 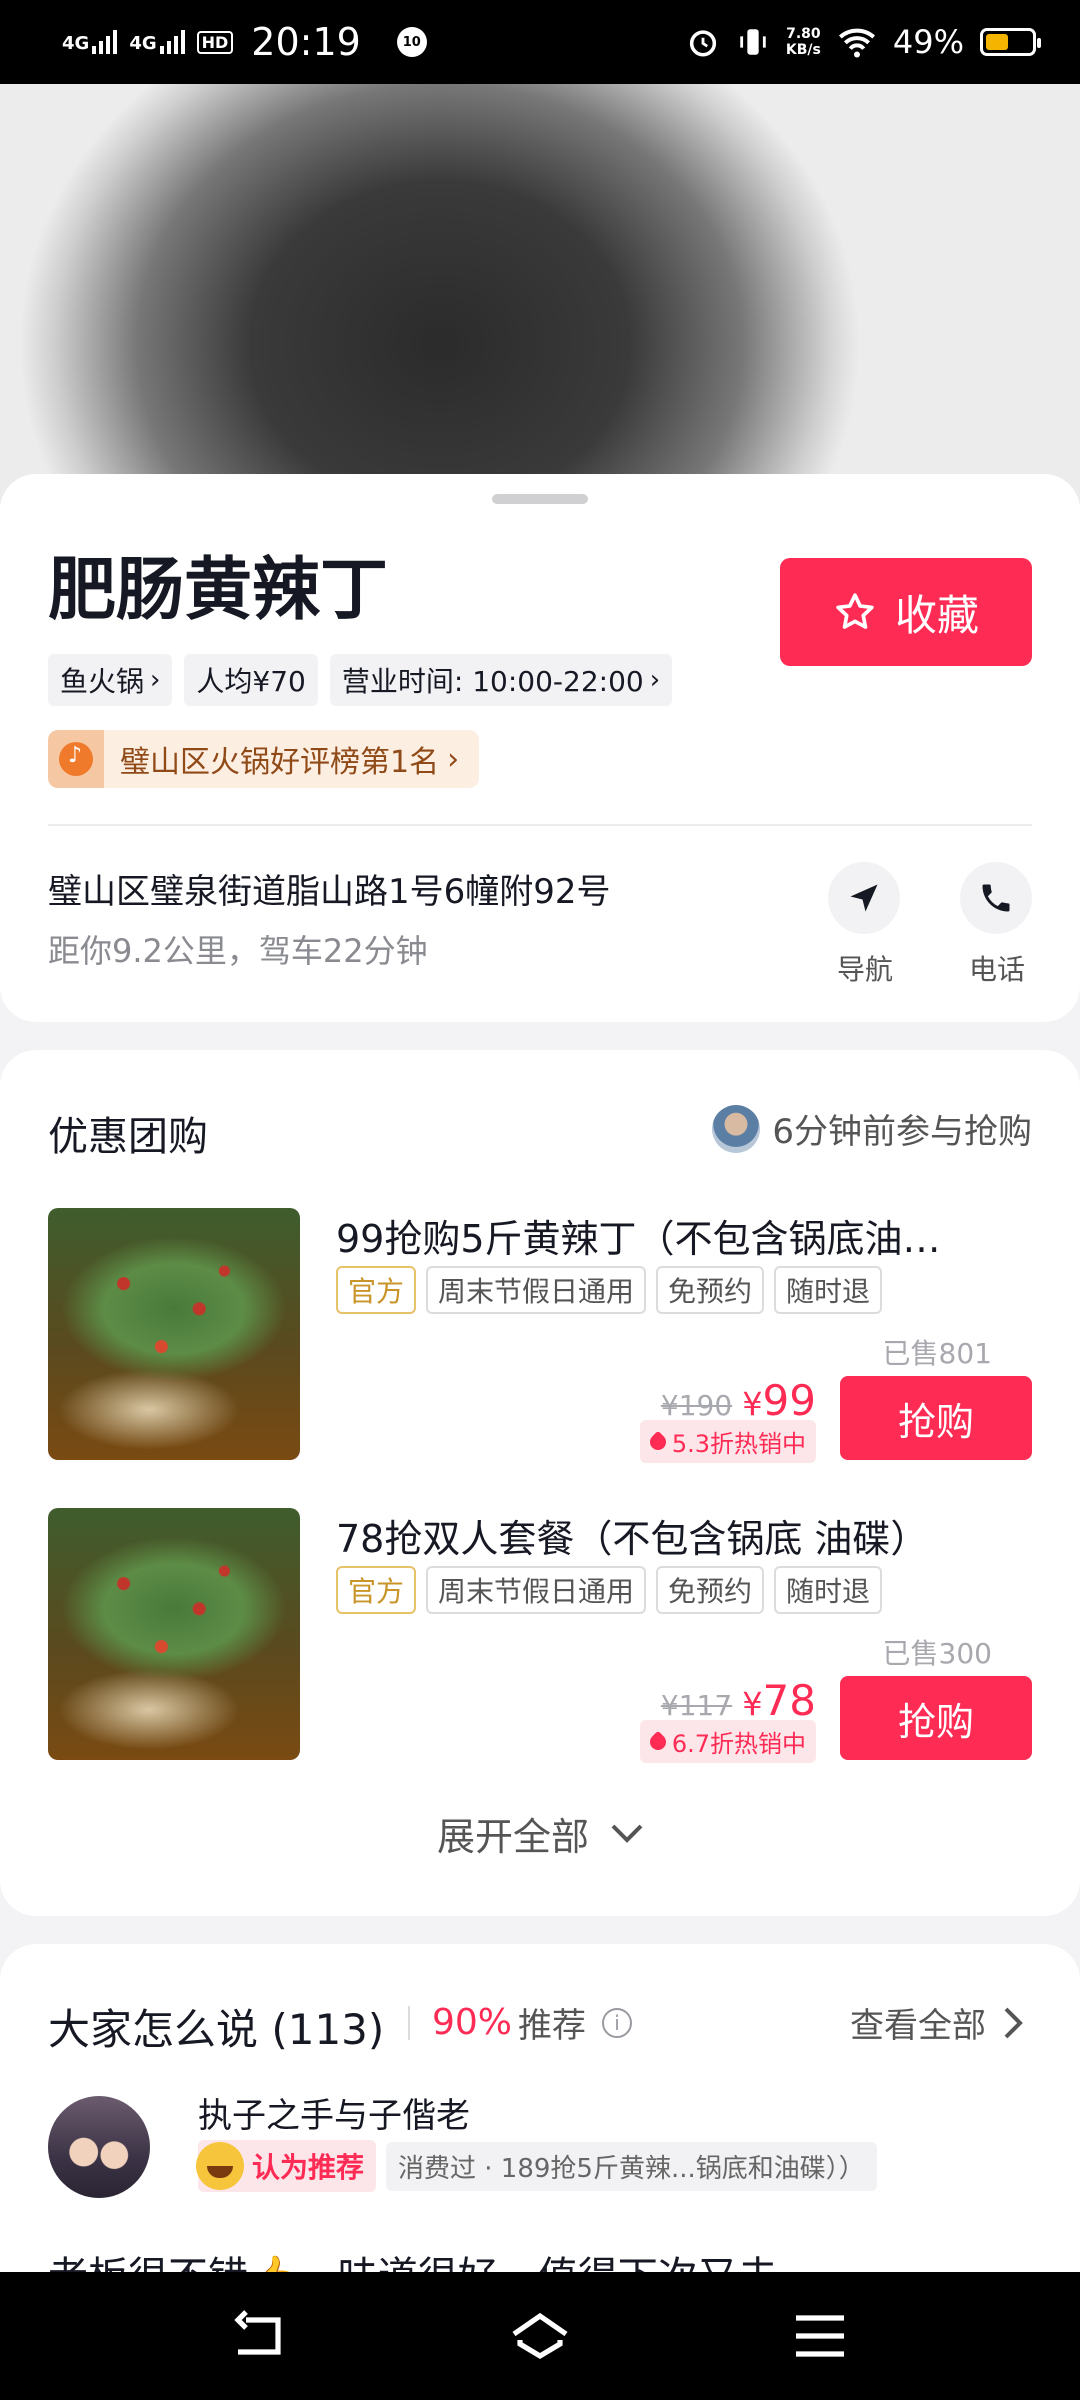 What do you see at coordinates (865, 925) in the screenshot?
I see `navigate-button: 导航` at bounding box center [865, 925].